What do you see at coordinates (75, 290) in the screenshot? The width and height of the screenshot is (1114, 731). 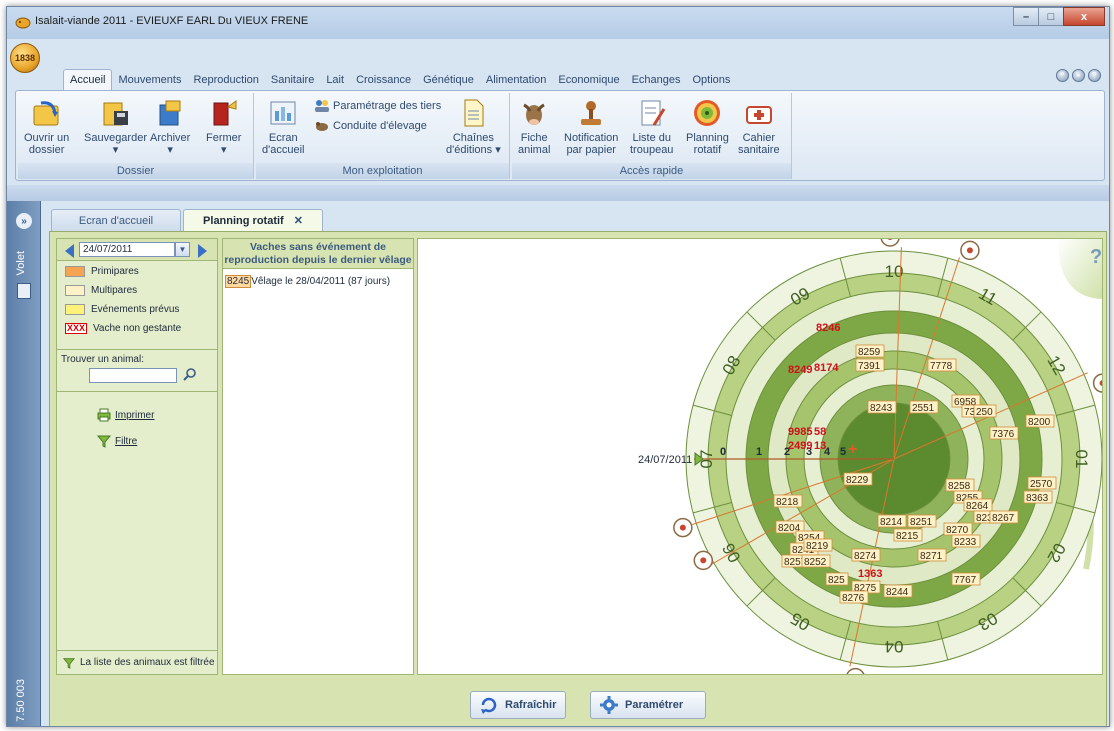 I see `legend-swatch-multipares` at bounding box center [75, 290].